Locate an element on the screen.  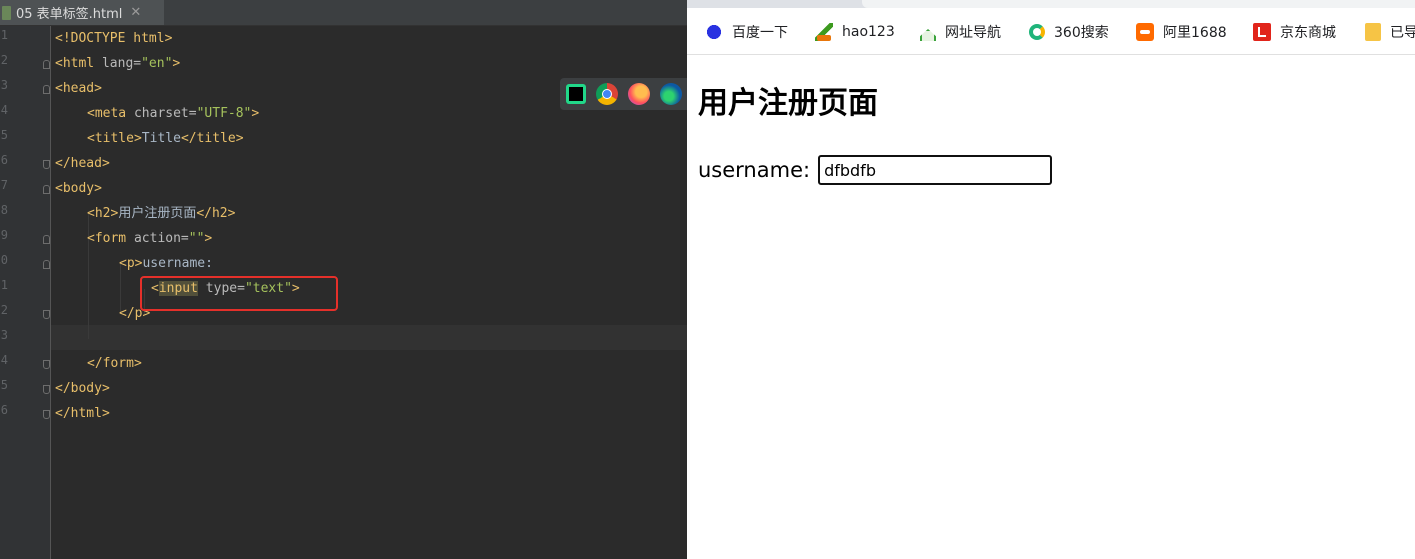
code-line: <html lang="en"> is located at coordinates (117, 63).